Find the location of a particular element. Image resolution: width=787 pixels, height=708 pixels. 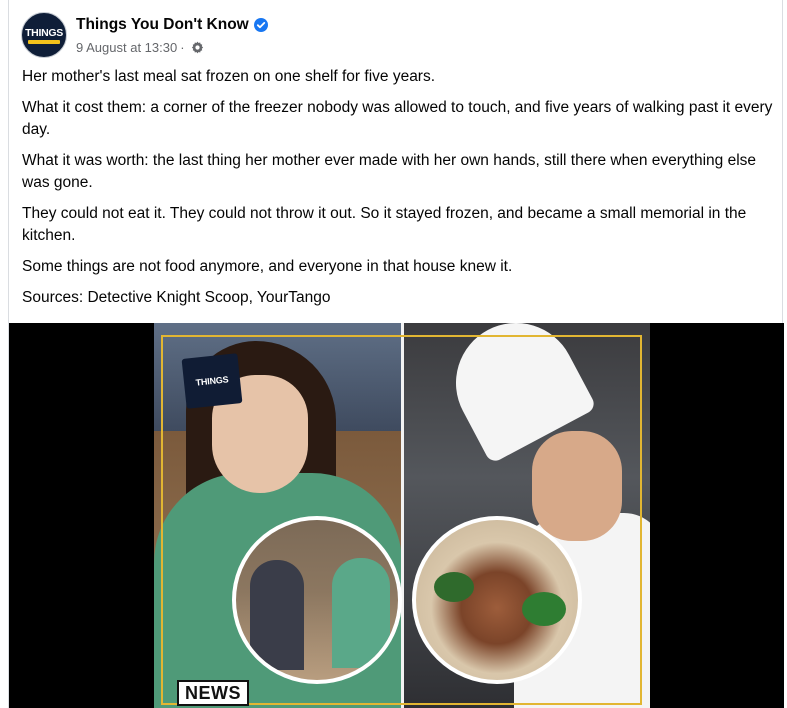

verified-badge-icon is located at coordinates (260, 25).